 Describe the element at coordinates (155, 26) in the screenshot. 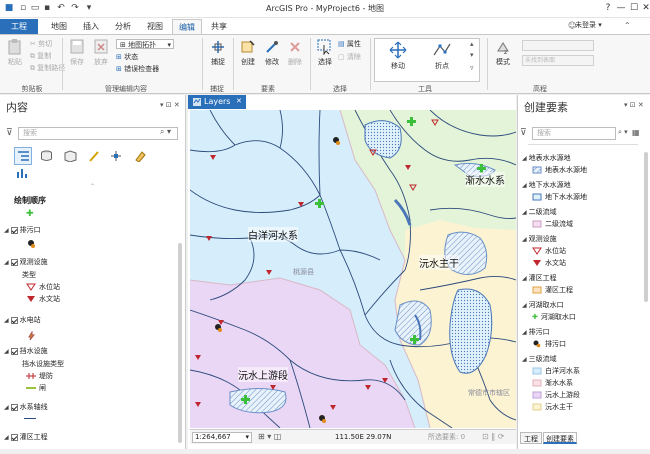

I see `tab-view: 视图` at that location.